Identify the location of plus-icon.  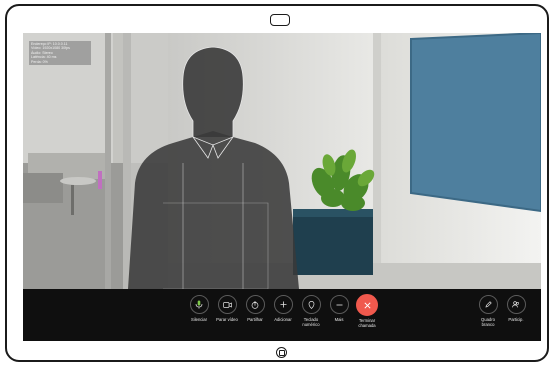
(283, 304).